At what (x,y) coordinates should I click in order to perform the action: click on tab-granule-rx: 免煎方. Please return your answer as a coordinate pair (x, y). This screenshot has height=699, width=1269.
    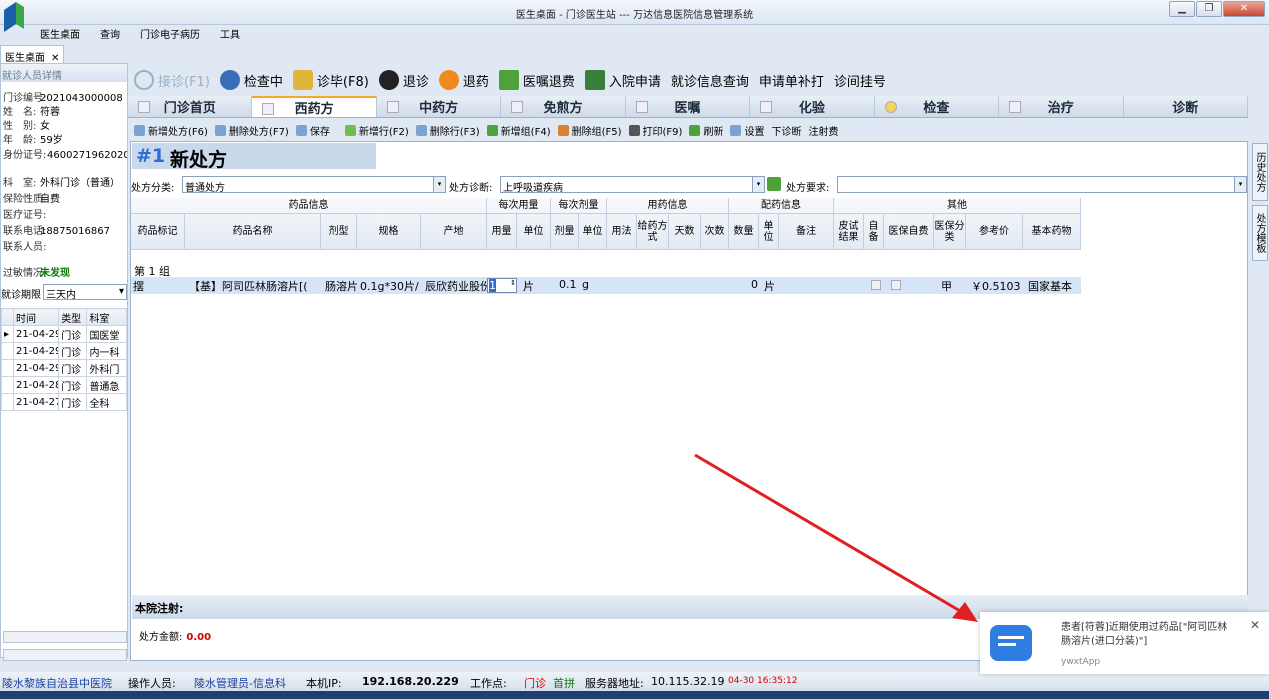
    Looking at the image, I should click on (563, 106).